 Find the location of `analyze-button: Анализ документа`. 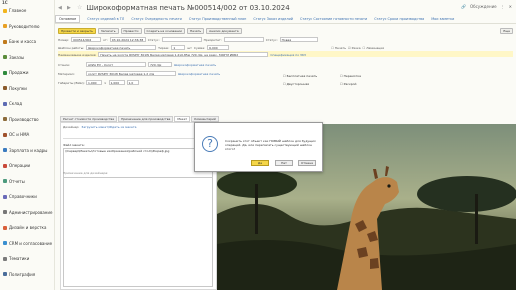

analyze-button: Анализ документа is located at coordinates (224, 31).